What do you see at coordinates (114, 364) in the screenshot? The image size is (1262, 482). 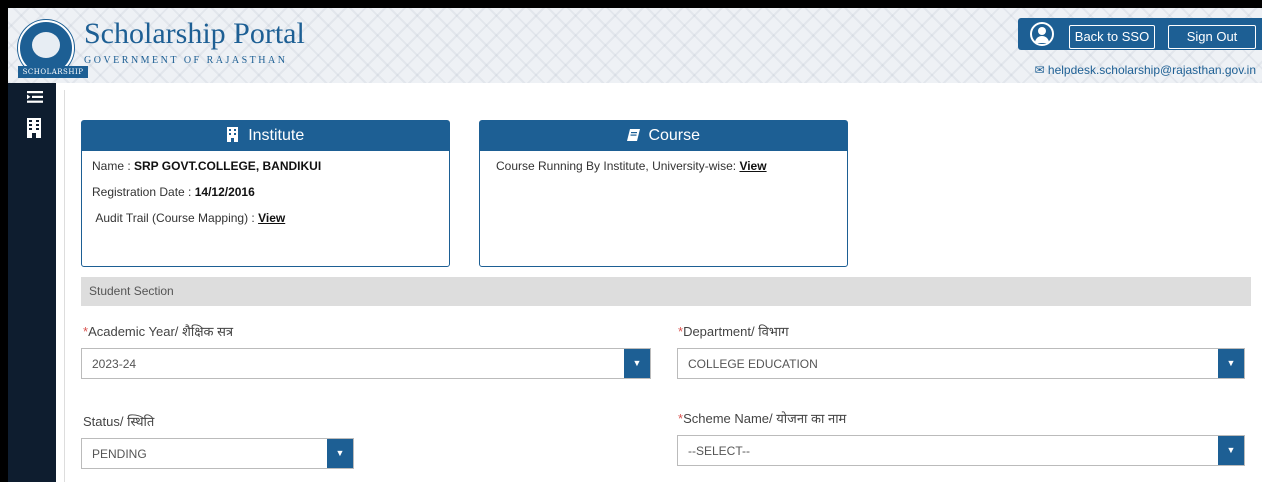 I see `academic-year-value: 2023-24` at bounding box center [114, 364].